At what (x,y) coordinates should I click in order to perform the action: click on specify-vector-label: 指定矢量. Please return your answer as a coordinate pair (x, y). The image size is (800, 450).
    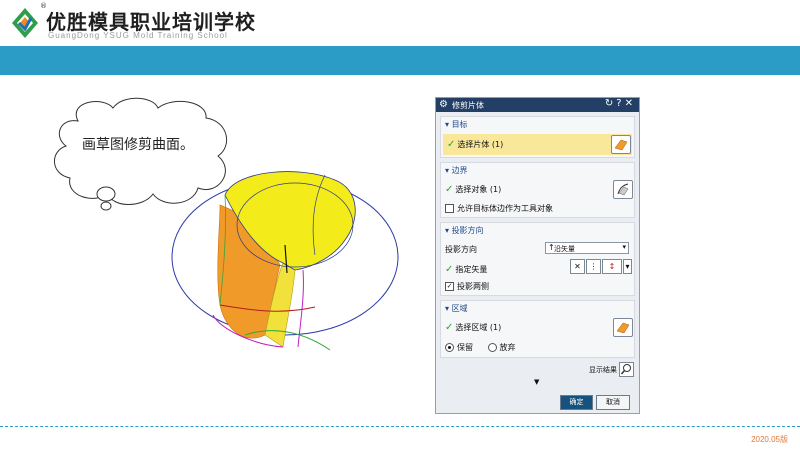
    Looking at the image, I should click on (471, 269).